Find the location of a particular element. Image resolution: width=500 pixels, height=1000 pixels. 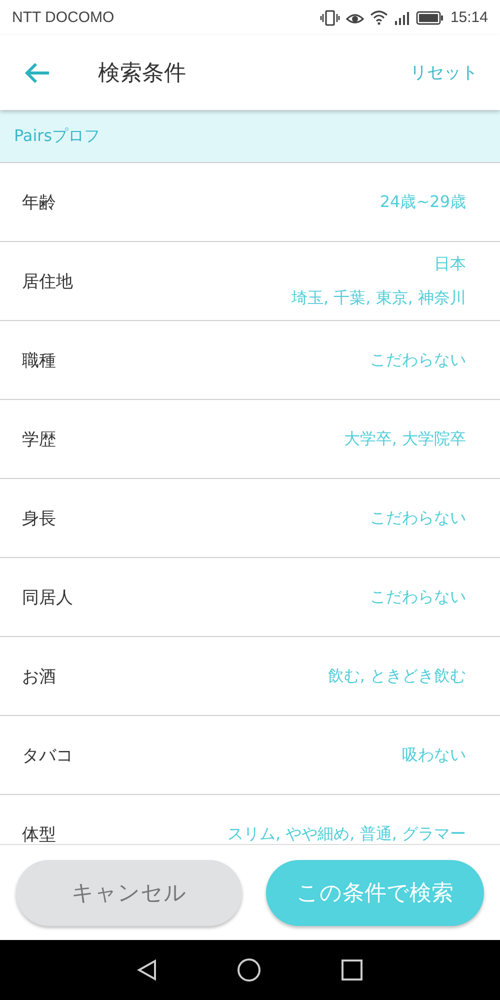

filter-value: 飲む, ときどき飲む is located at coordinates (397, 676).